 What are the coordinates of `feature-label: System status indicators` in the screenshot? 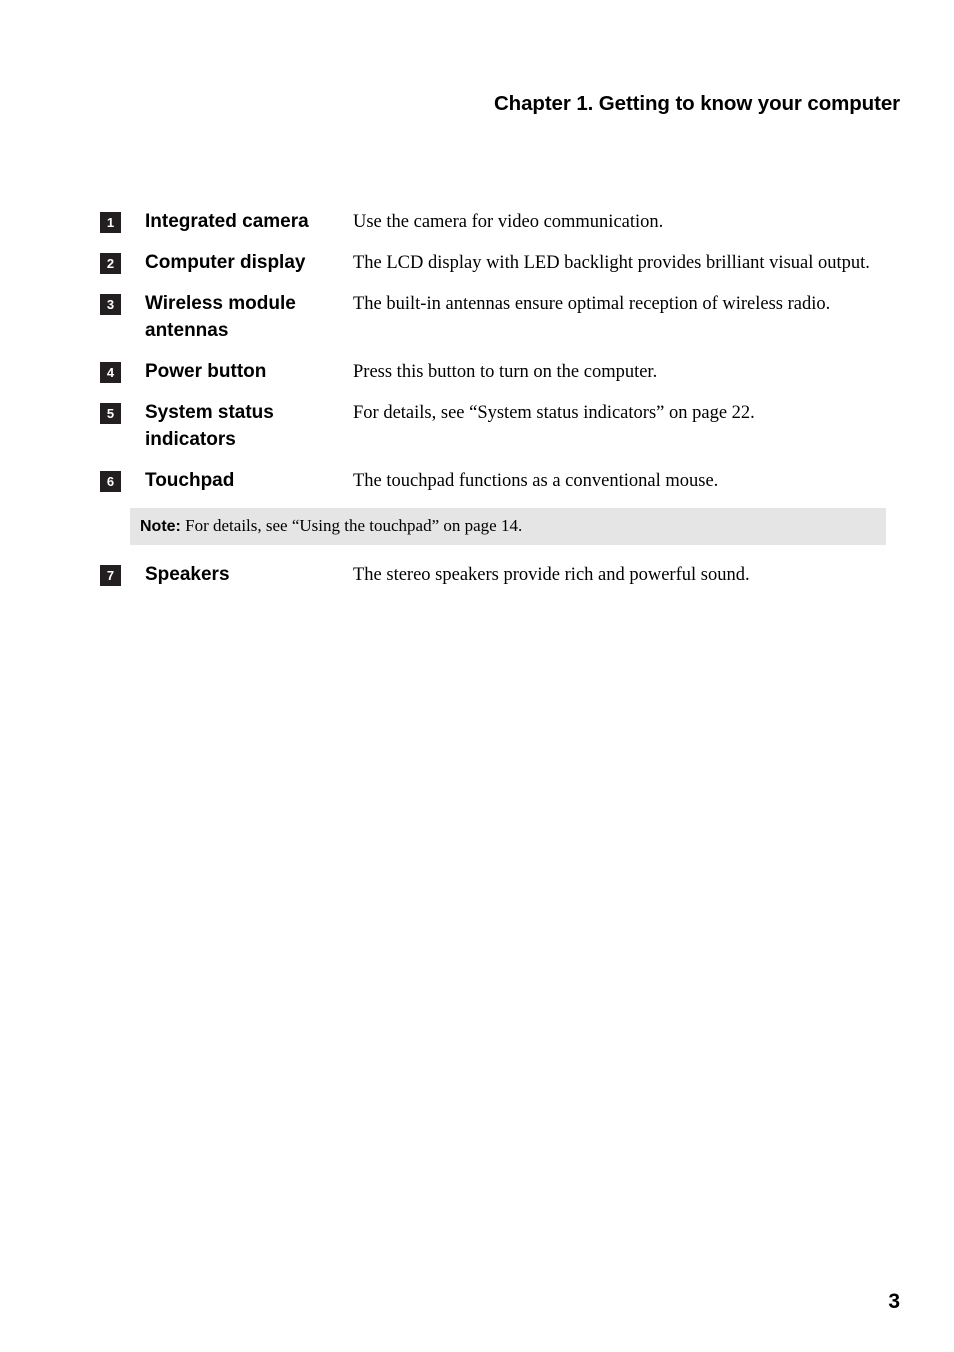 It's located at (209, 426).